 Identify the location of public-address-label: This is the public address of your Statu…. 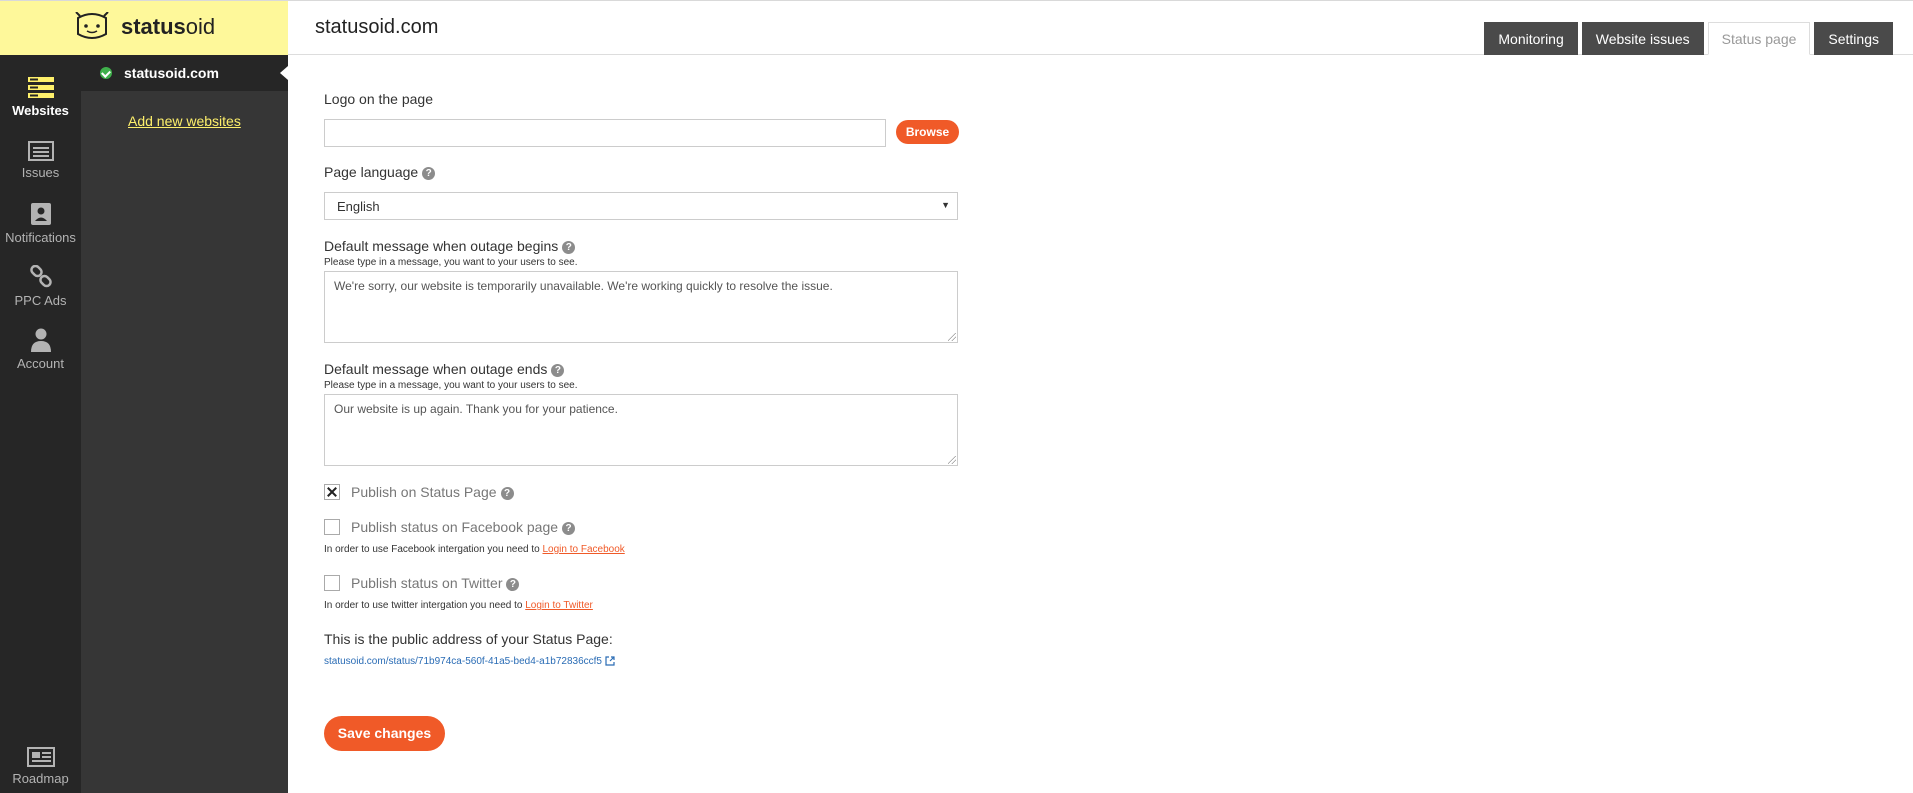
(468, 639).